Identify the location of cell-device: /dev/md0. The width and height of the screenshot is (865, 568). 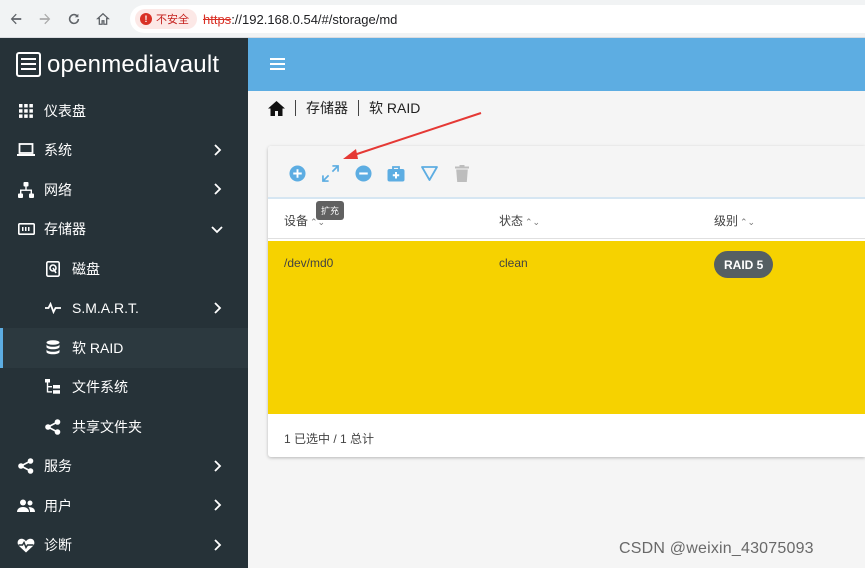
(309, 263).